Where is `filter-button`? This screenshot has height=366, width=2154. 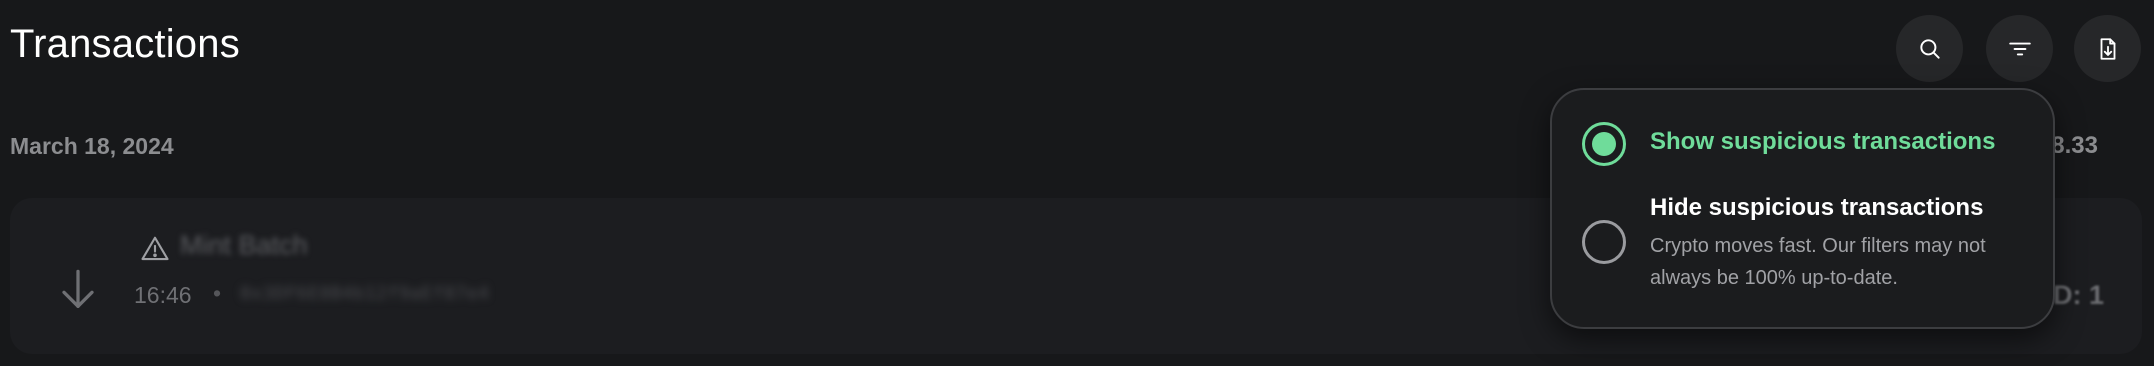
filter-button is located at coordinates (2019, 48).